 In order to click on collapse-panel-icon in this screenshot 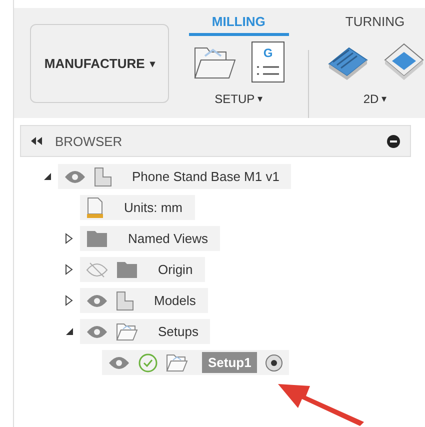, I will do `click(37, 141)`.